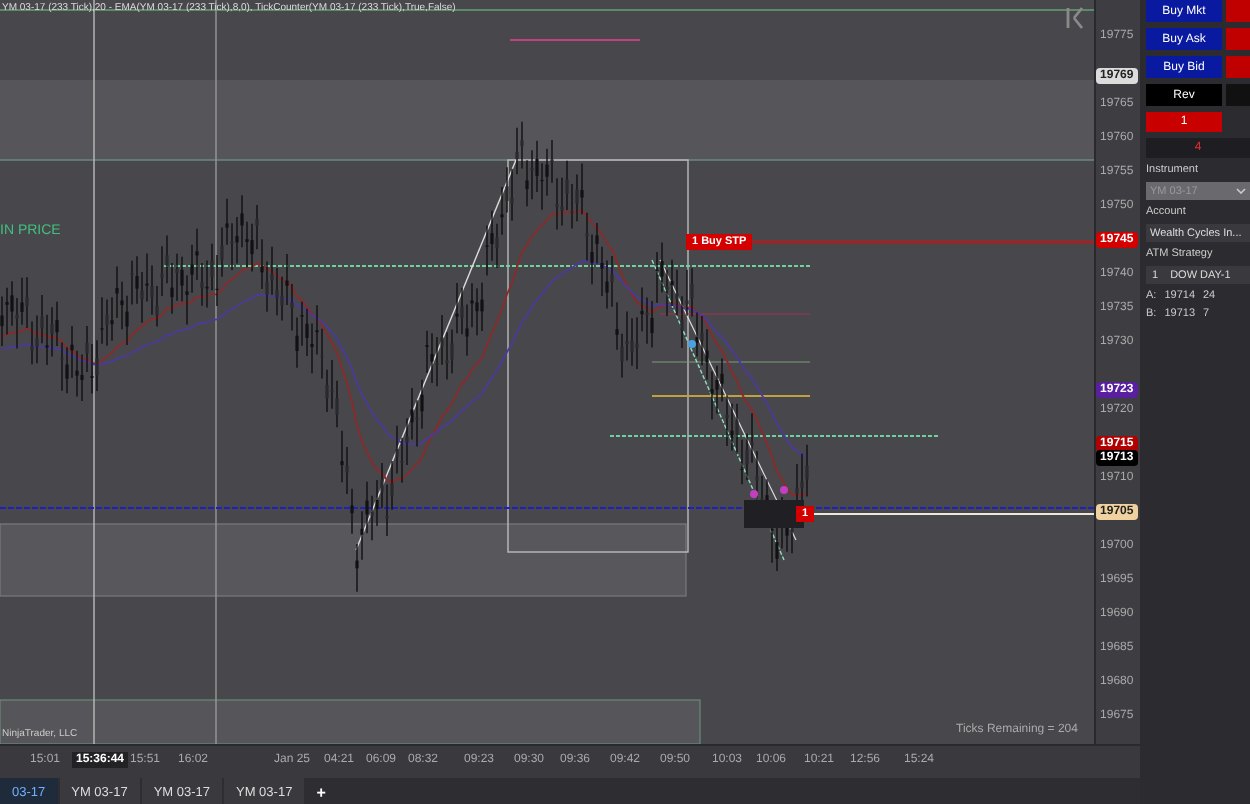 The width and height of the screenshot is (1250, 804). I want to click on price-level-line, so click(575, 40).